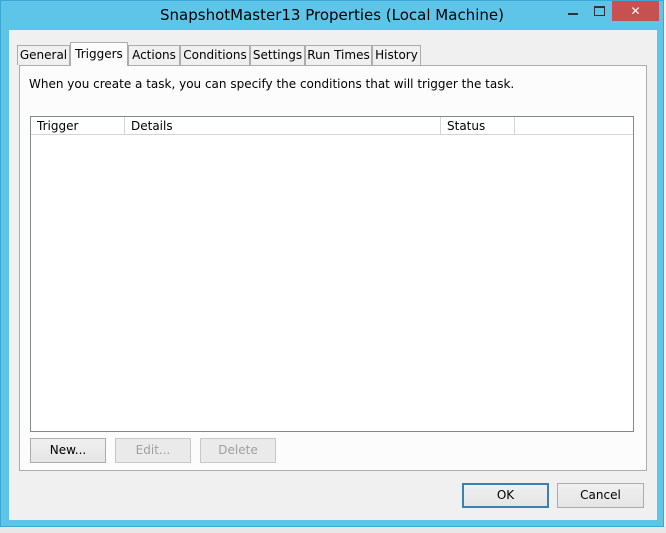  Describe the element at coordinates (574, 126) in the screenshot. I see `column-header-filler` at that location.